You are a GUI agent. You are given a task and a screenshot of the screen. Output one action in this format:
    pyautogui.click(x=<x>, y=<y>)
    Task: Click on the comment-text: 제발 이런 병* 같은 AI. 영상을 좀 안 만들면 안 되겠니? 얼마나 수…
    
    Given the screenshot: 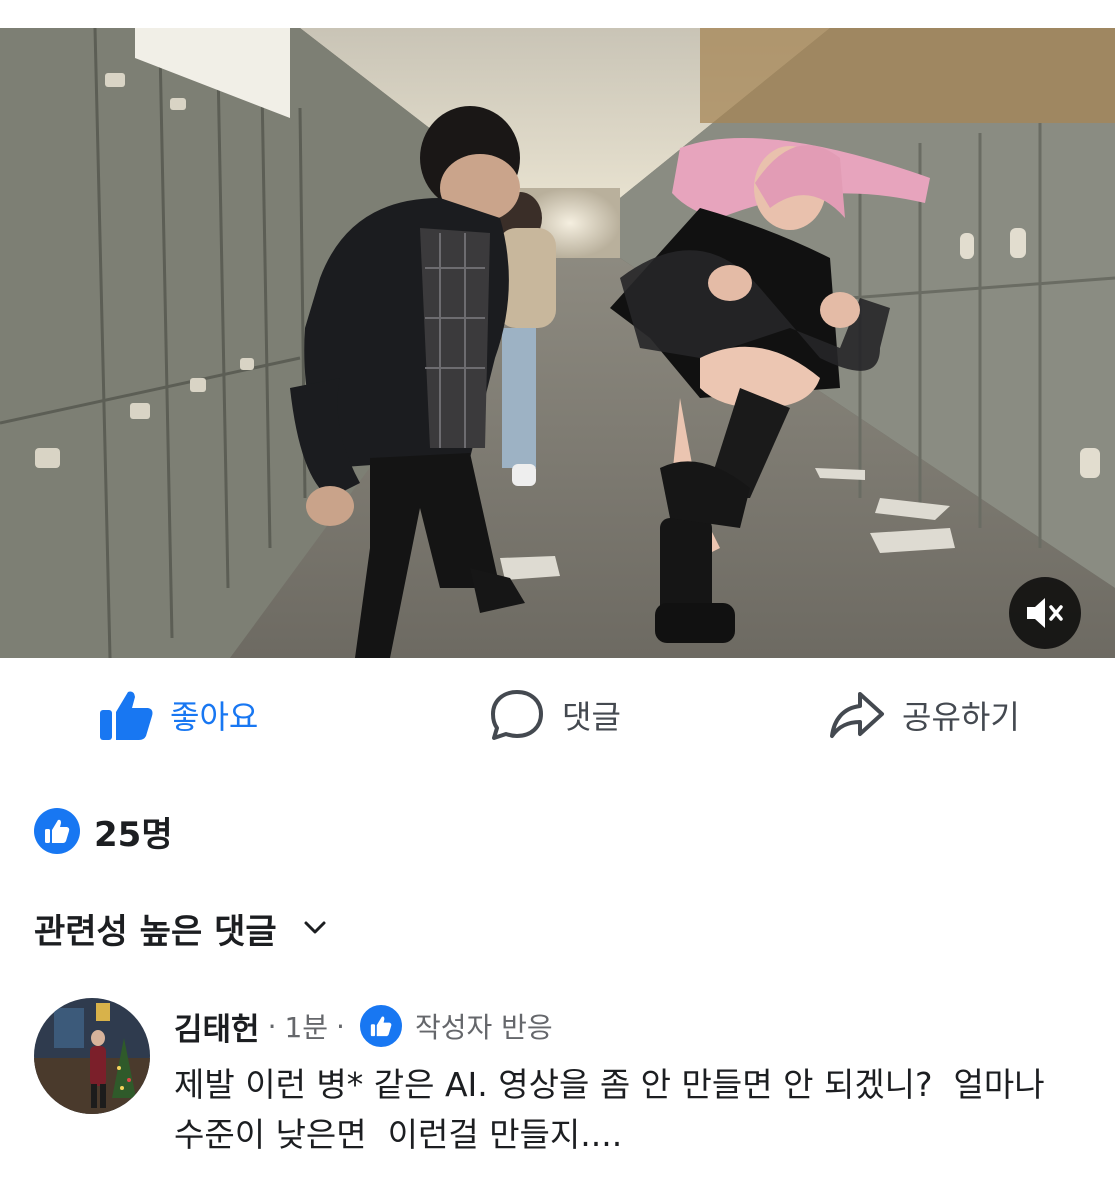 What is the action you would take?
    pyautogui.click(x=615, y=1109)
    